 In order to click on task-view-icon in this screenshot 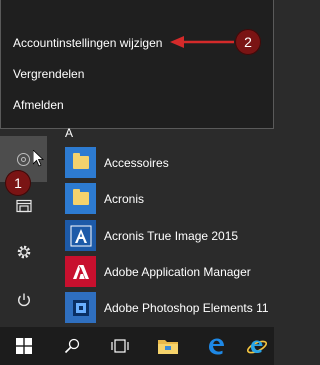, I will do `click(120, 346)`.